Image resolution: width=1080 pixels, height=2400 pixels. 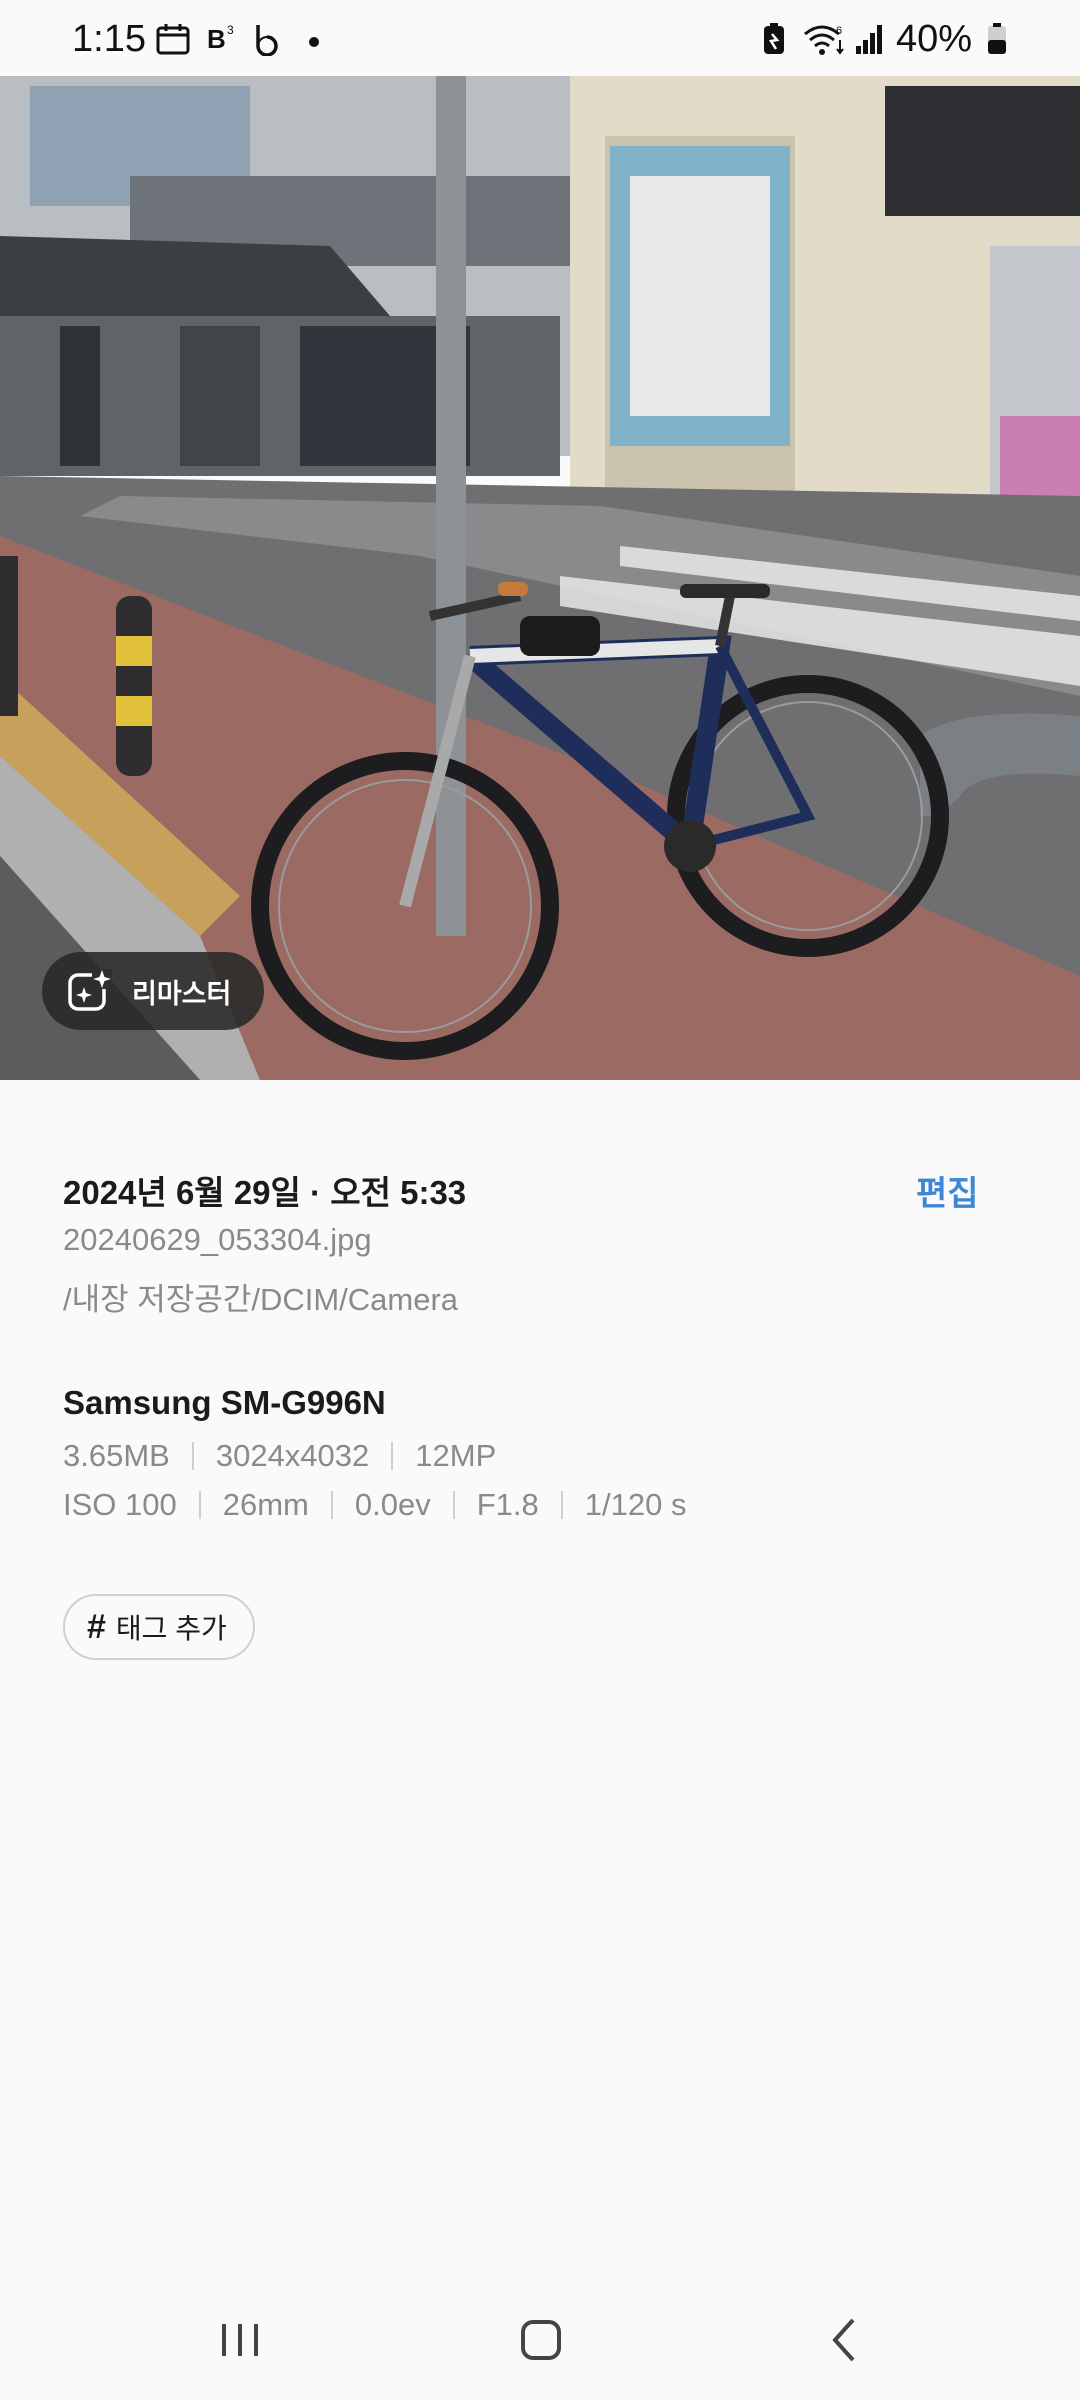 I want to click on add-tag-button: # 태그 추가, so click(x=159, y=1627).